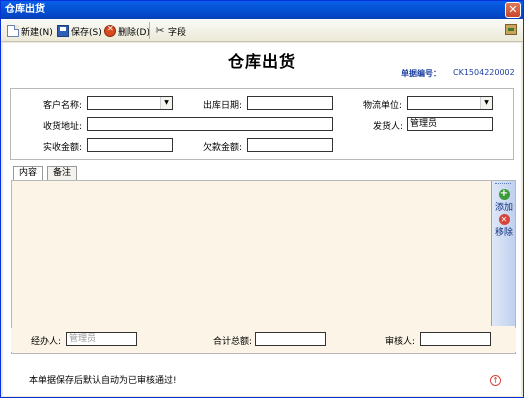  Describe the element at coordinates (450, 103) in the screenshot. I see `logistics-select: ▼` at that location.